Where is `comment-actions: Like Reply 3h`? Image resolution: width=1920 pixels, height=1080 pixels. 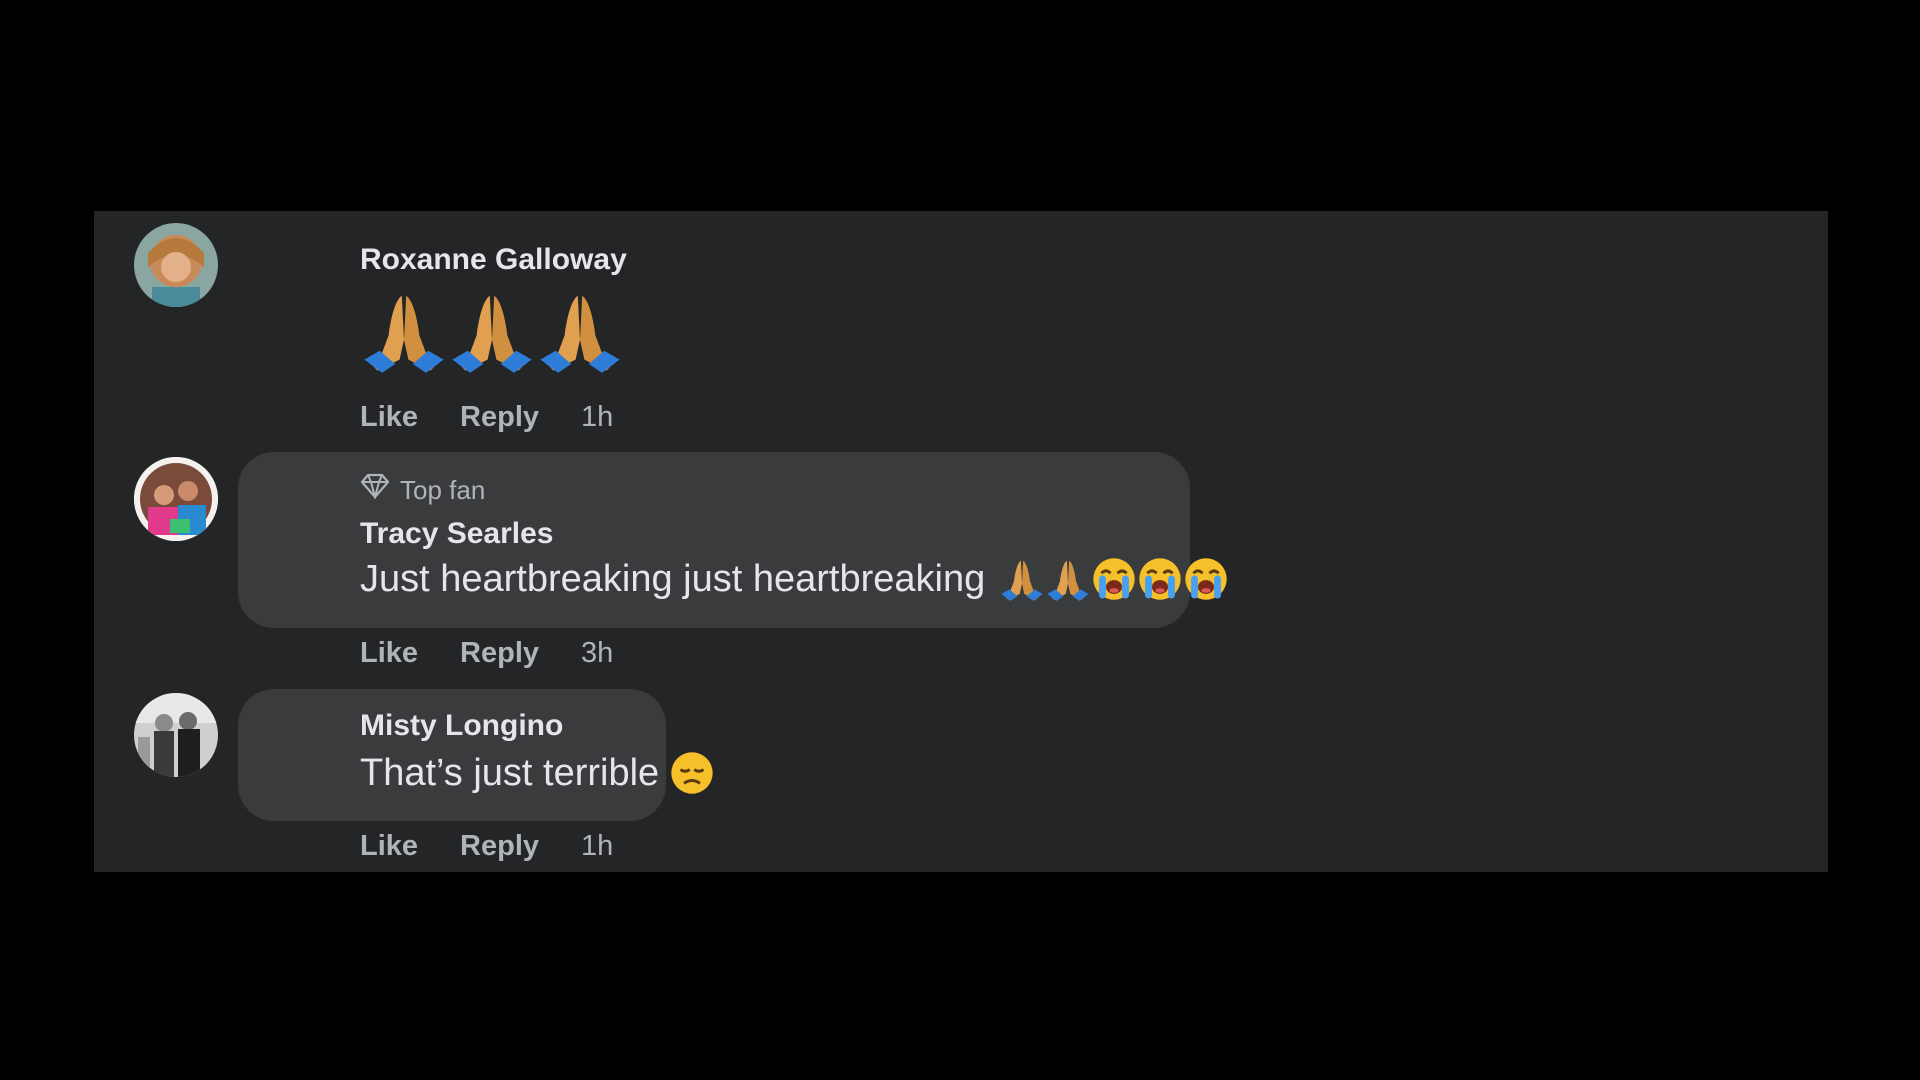
comment-actions: Like Reply 3h is located at coordinates (486, 653).